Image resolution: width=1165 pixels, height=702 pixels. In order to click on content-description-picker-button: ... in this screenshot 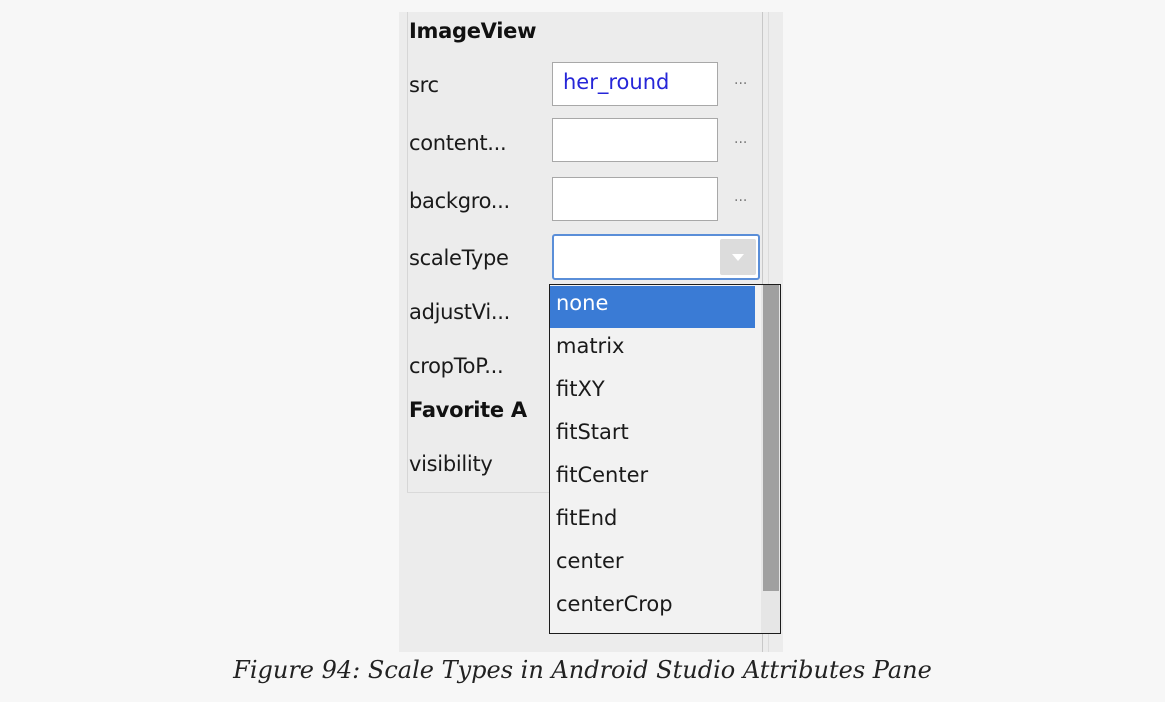, I will do `click(740, 139)`.